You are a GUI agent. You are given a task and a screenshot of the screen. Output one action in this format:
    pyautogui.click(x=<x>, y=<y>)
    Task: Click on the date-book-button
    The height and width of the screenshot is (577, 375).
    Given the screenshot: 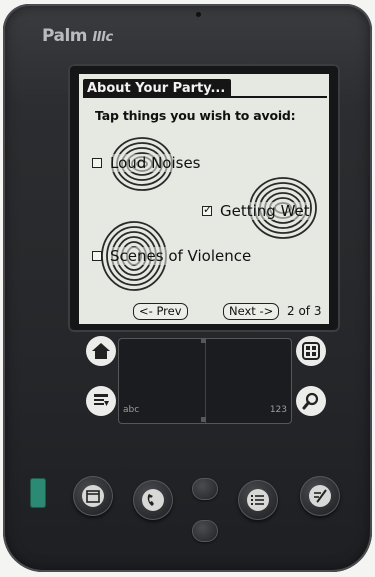 What is the action you would take?
    pyautogui.click(x=93, y=496)
    